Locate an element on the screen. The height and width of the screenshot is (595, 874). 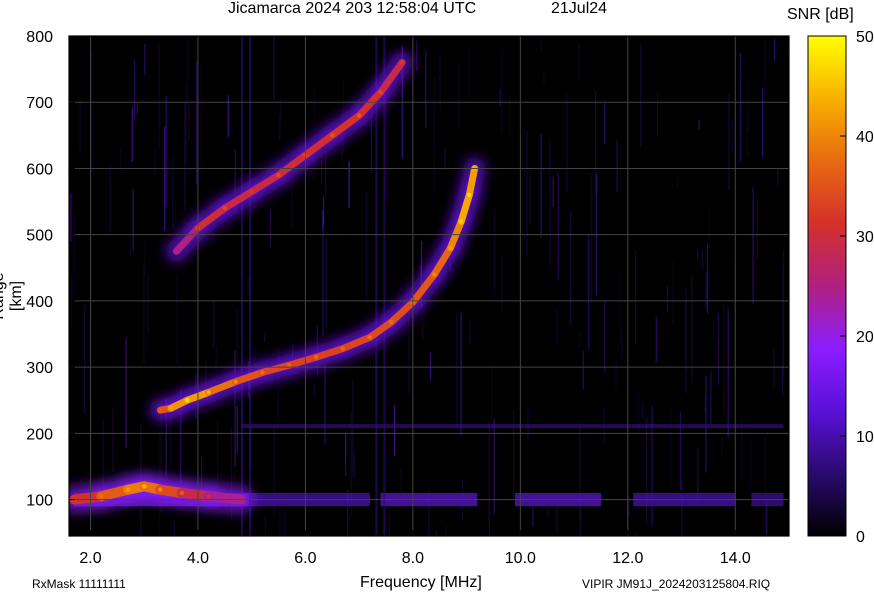
colorbar-tick-label: 10 is located at coordinates (865, 437).